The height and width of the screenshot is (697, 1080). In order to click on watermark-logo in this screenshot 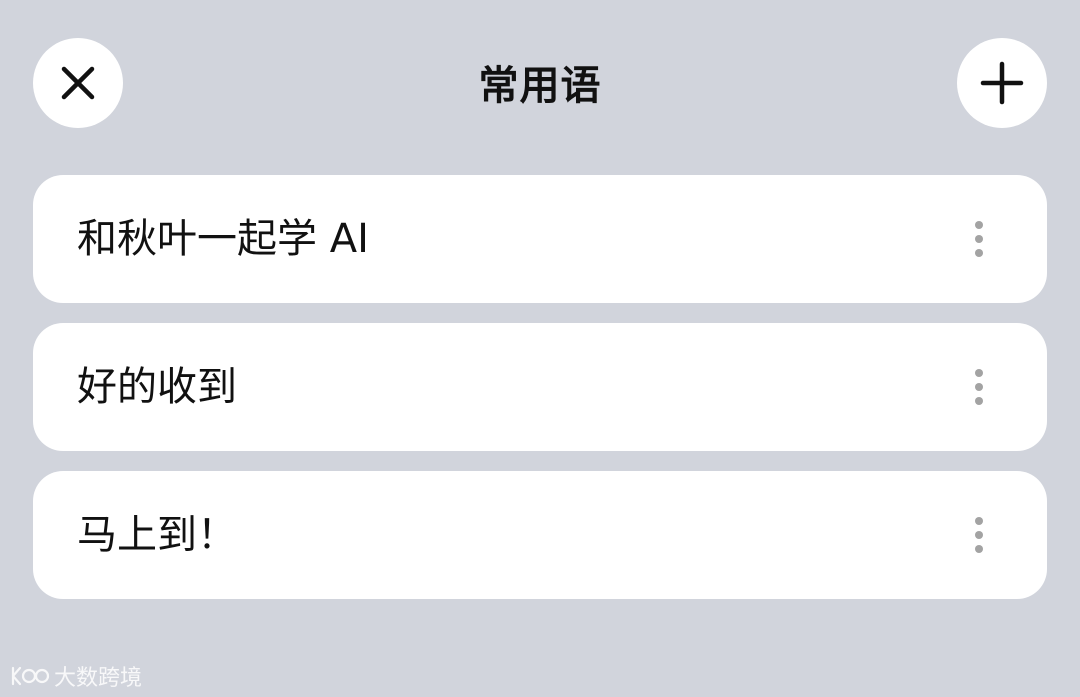, I will do `click(30, 676)`.